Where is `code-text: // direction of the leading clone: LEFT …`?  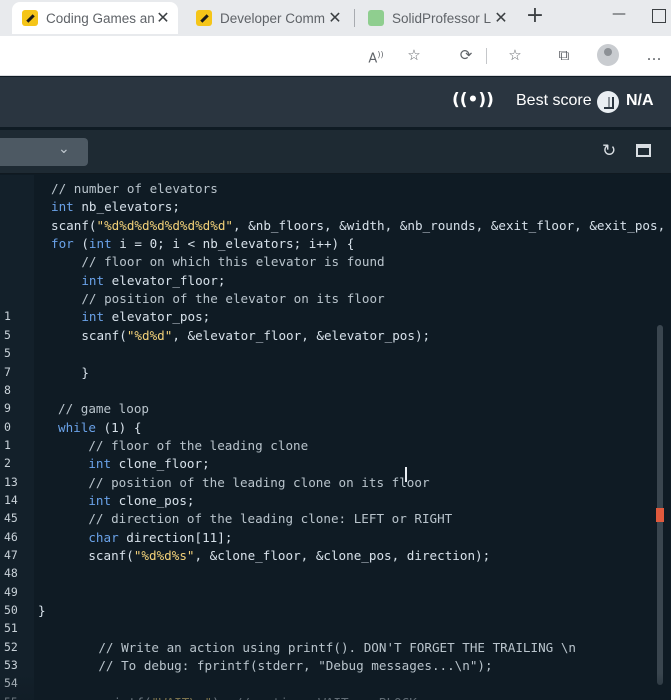 code-text: // direction of the leading clone: LEFT … is located at coordinates (255, 518).